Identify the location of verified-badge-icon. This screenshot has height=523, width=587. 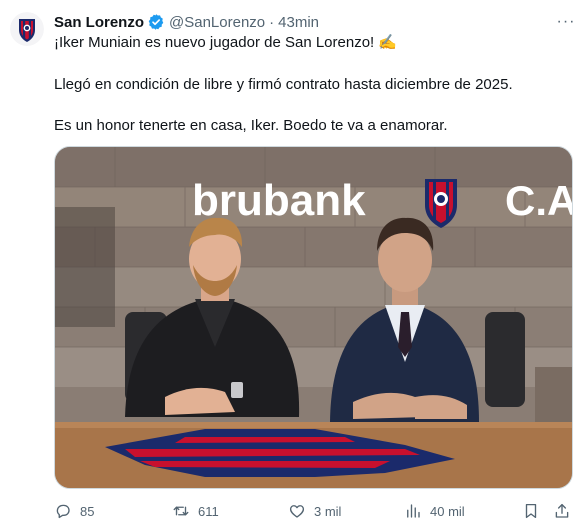
(156, 22).